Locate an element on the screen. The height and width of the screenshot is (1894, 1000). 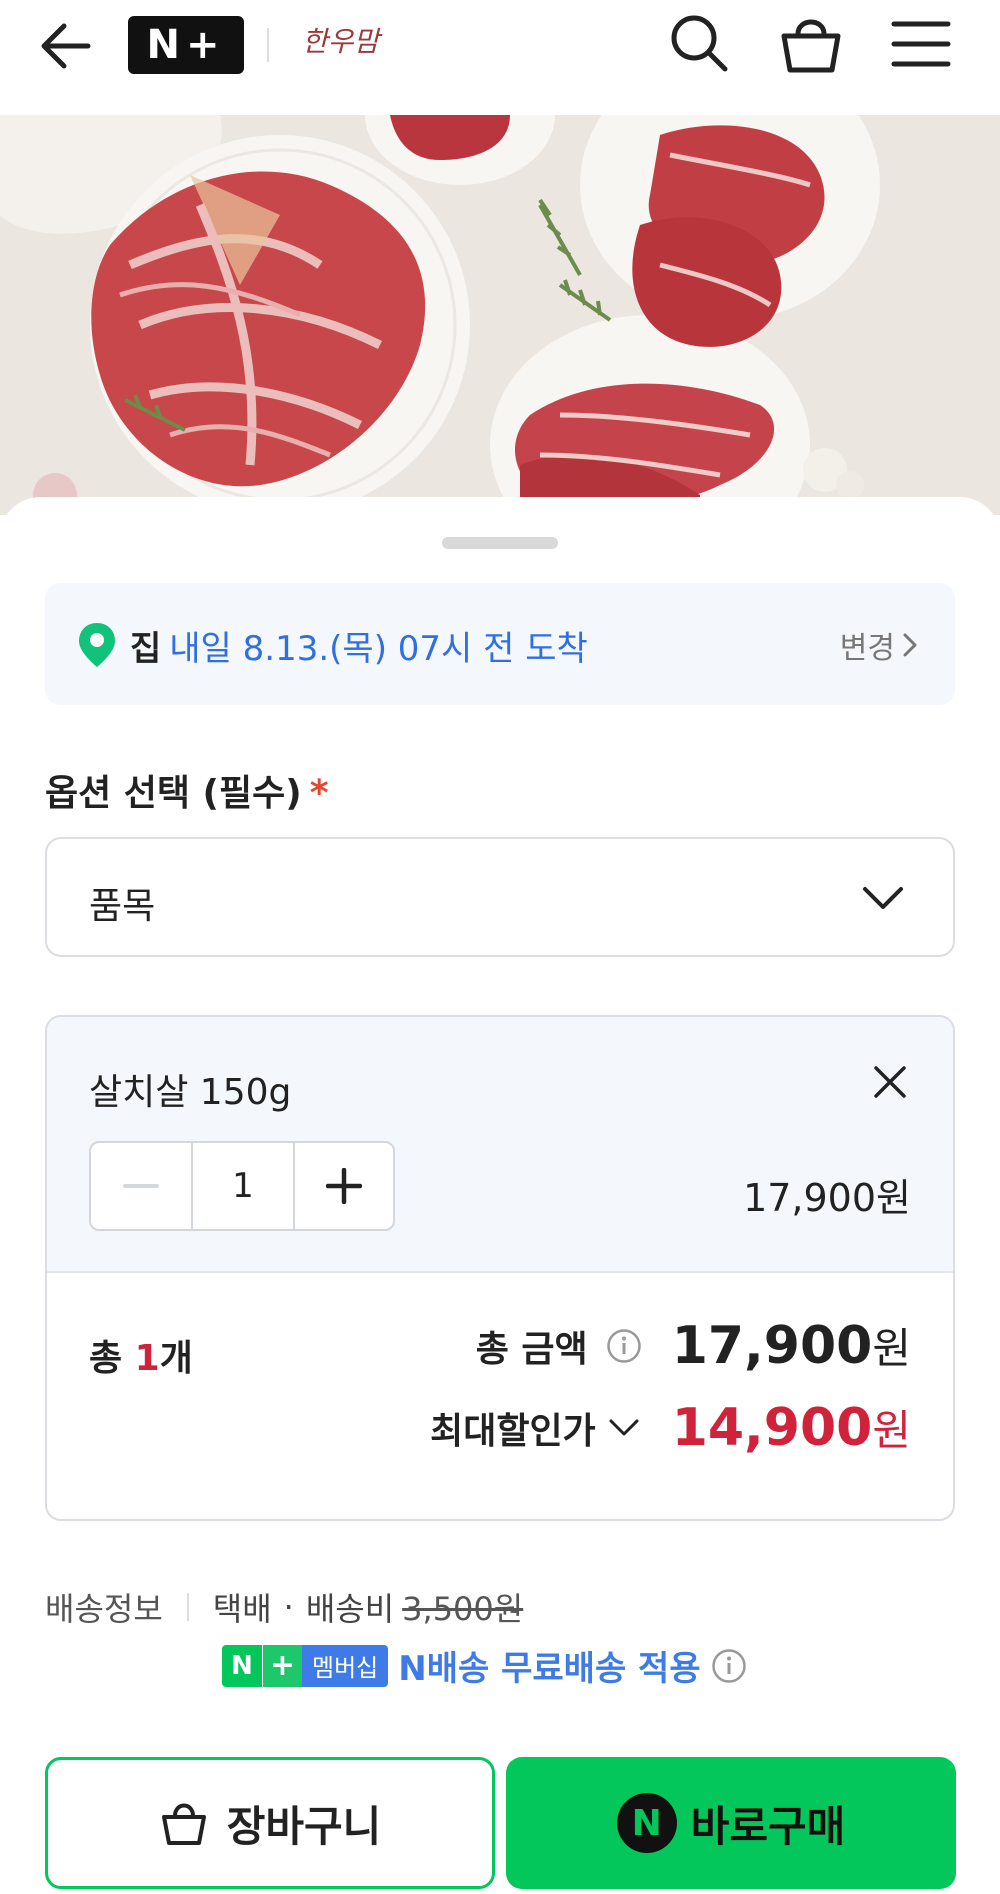
item-price: 17,900원 is located at coordinates (827, 1198).